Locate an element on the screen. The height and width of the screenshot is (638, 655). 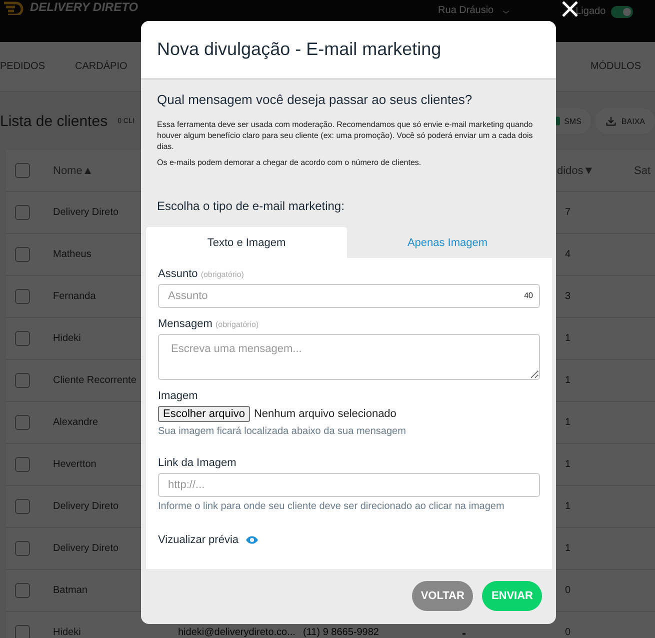
table-cell: 7 is located at coordinates (568, 212).